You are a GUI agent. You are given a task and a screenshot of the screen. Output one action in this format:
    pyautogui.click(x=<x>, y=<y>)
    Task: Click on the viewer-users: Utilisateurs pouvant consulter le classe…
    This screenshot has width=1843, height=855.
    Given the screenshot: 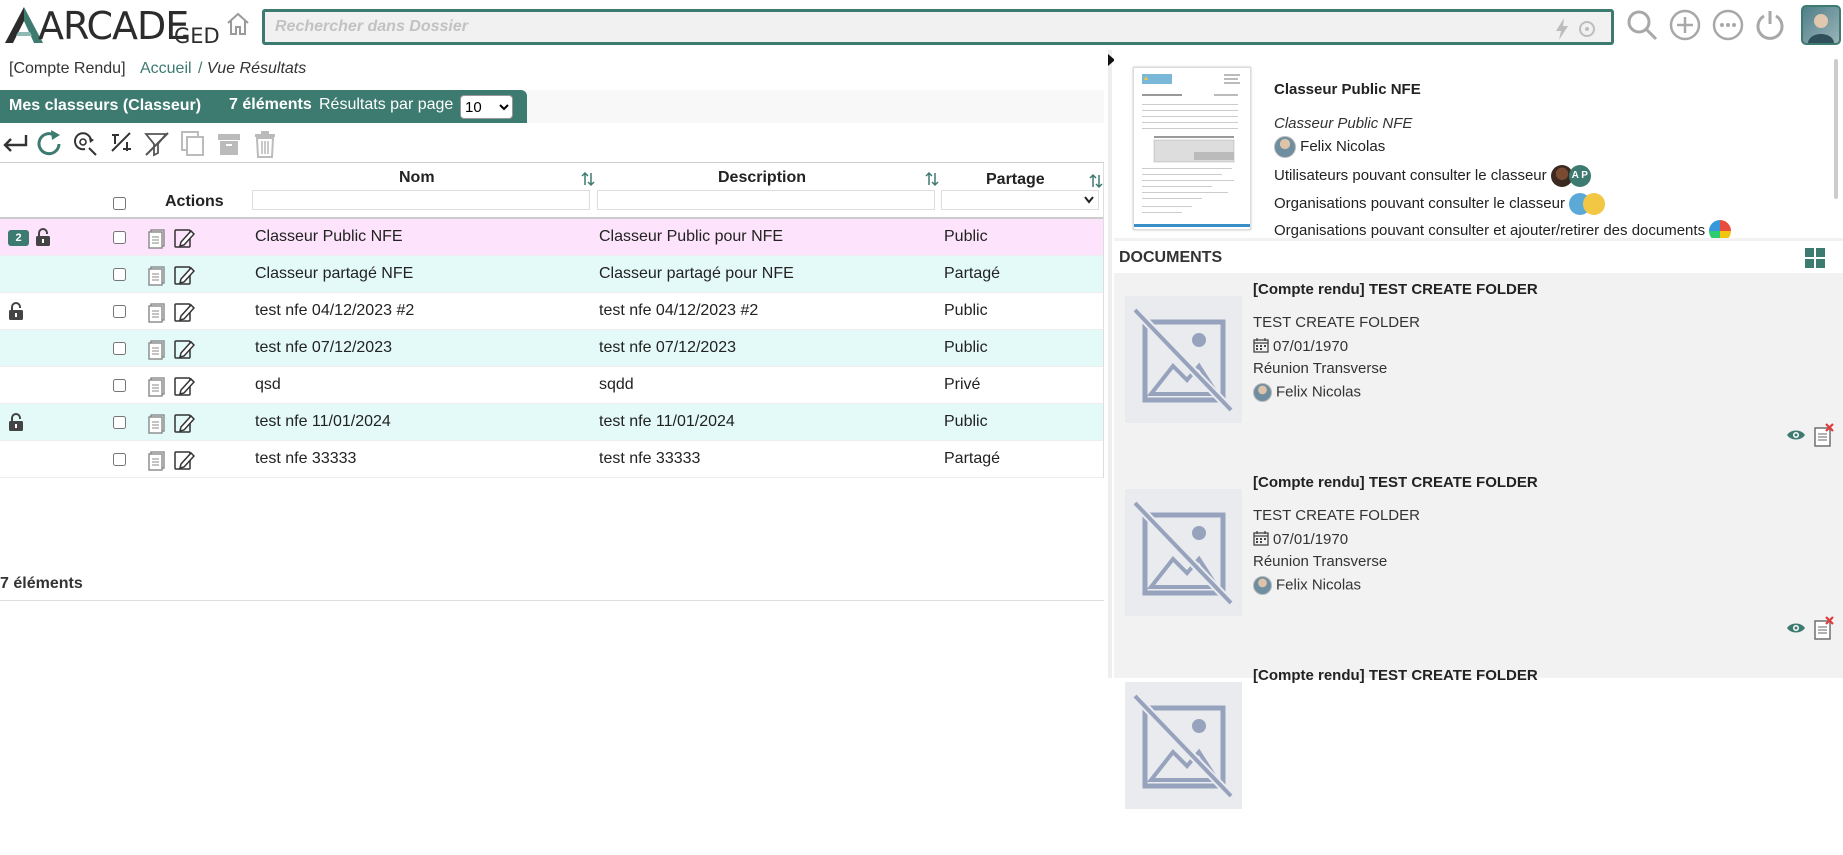 What is the action you would take?
    pyautogui.click(x=1432, y=176)
    